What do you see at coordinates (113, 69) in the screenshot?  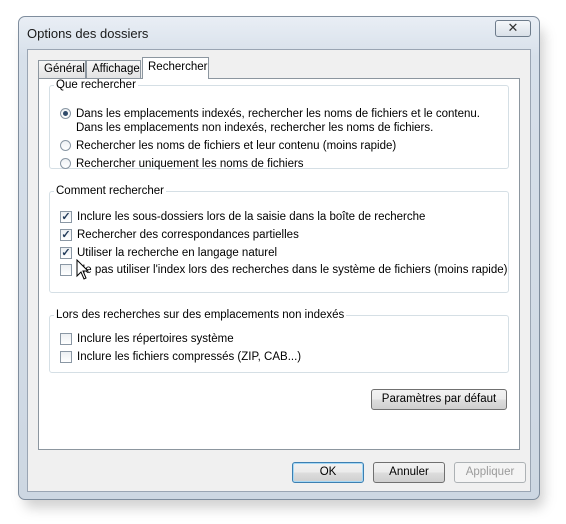 I see `tab-affichage: Affichage` at bounding box center [113, 69].